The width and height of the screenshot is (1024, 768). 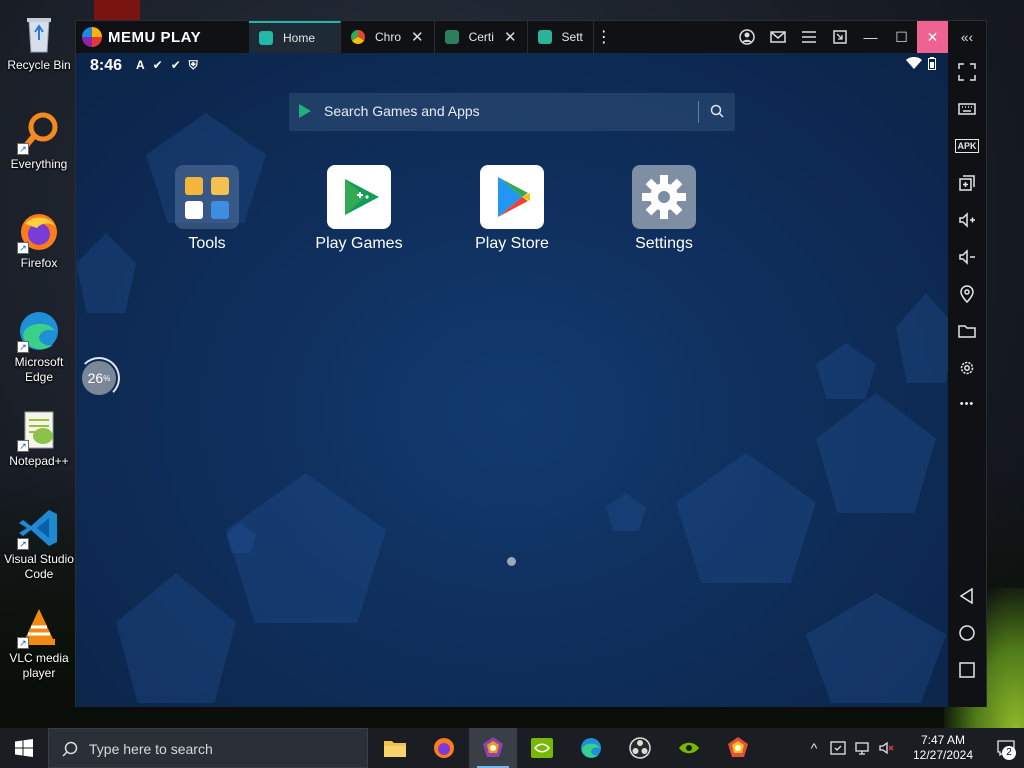 What do you see at coordinates (359, 197) in the screenshot?
I see `play-games-icon` at bounding box center [359, 197].